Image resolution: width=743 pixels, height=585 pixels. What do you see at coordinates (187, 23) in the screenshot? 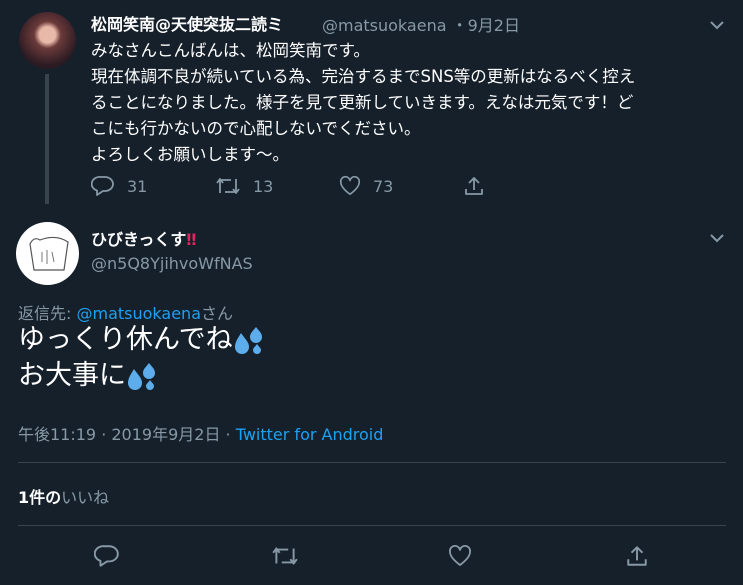
I see `display-name: 松岡笑南@天使突抜二読ミ` at bounding box center [187, 23].